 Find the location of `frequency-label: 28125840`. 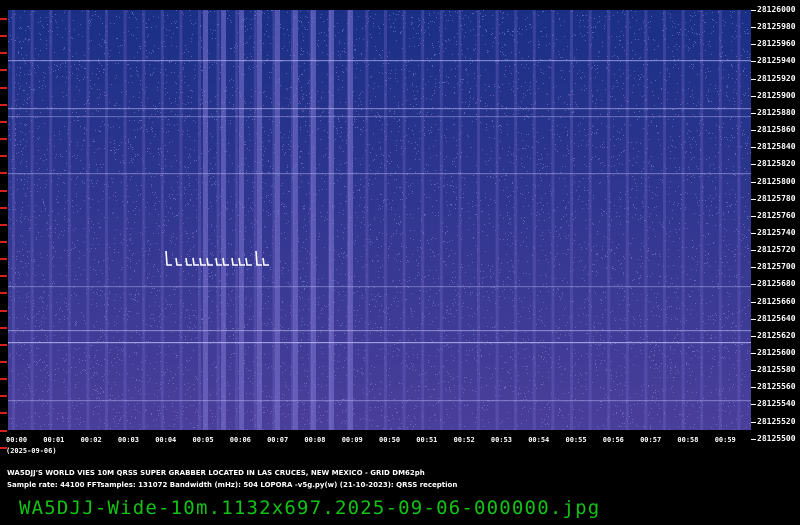

frequency-label: 28125840 is located at coordinates (776, 147).